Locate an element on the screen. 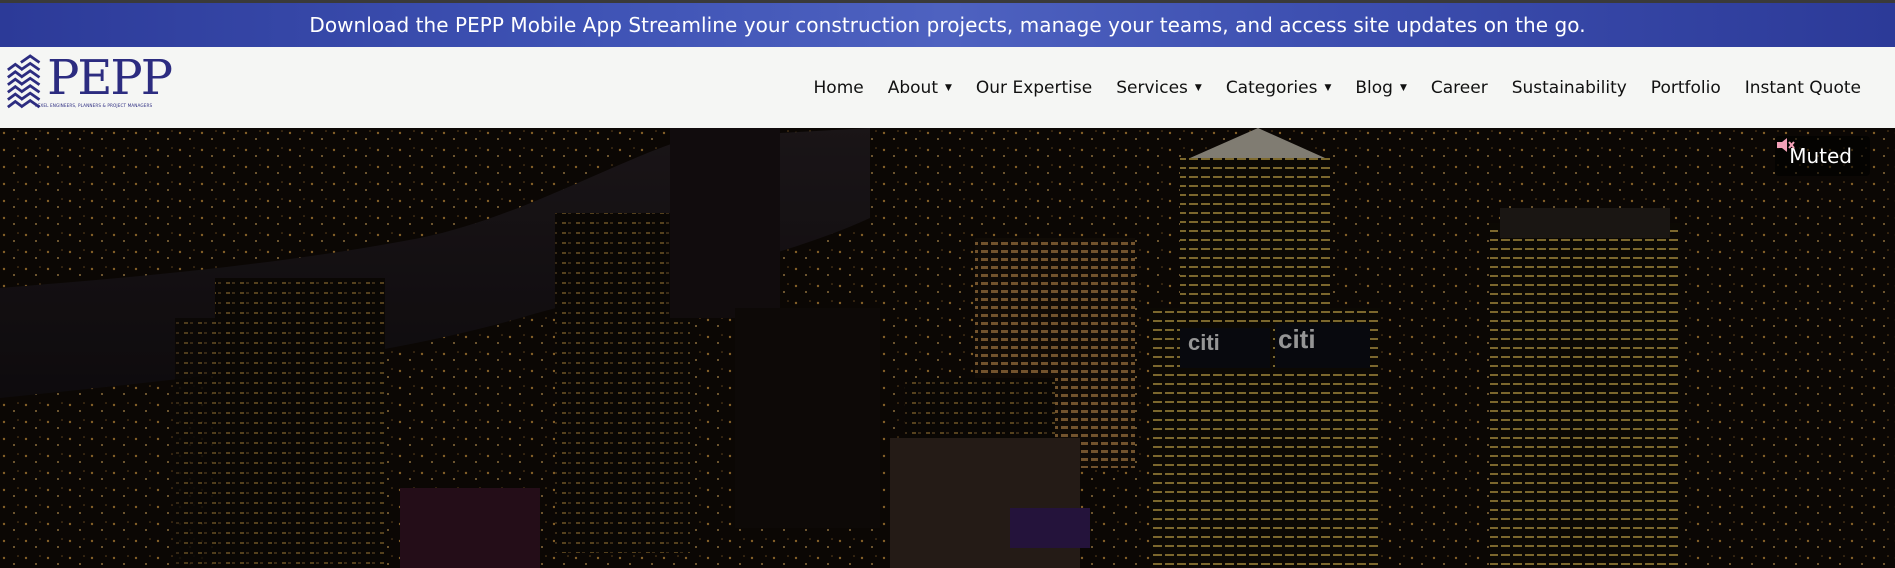  nav-portfolio-label: Portfolio is located at coordinates (1685, 87).